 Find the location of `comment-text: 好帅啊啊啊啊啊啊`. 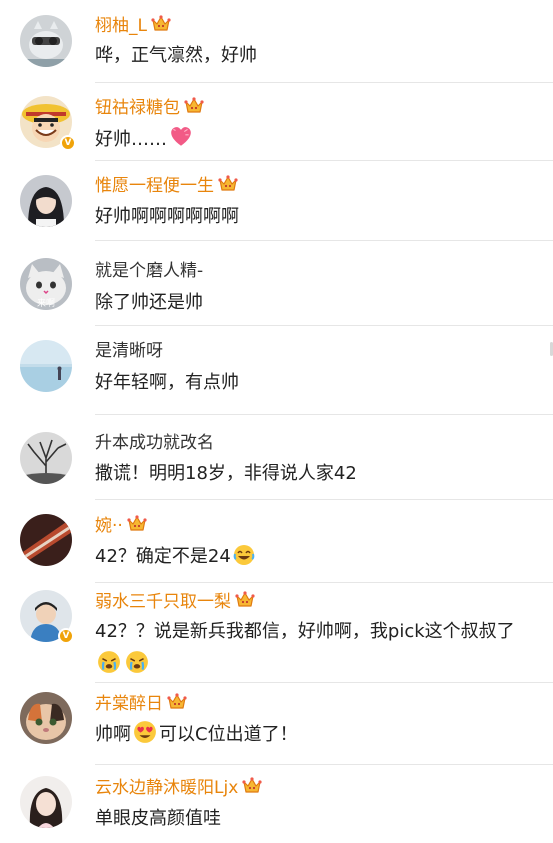

comment-text: 好帅啊啊啊啊啊啊 is located at coordinates (167, 216).